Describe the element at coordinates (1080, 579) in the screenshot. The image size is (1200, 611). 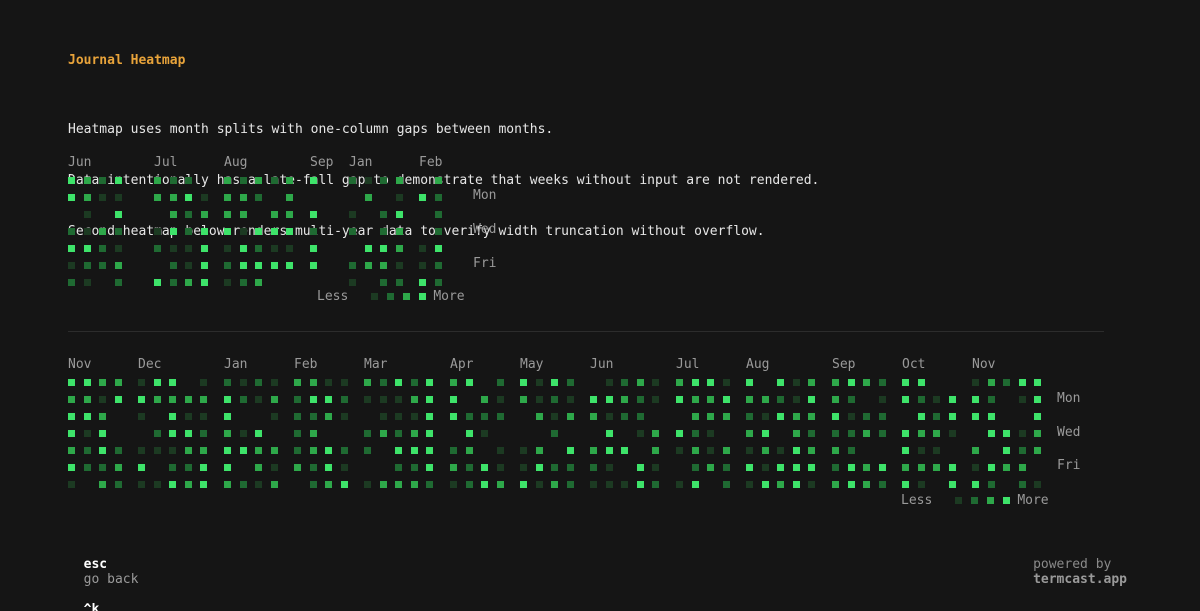
I see `brand-link: termcast.app` at that location.